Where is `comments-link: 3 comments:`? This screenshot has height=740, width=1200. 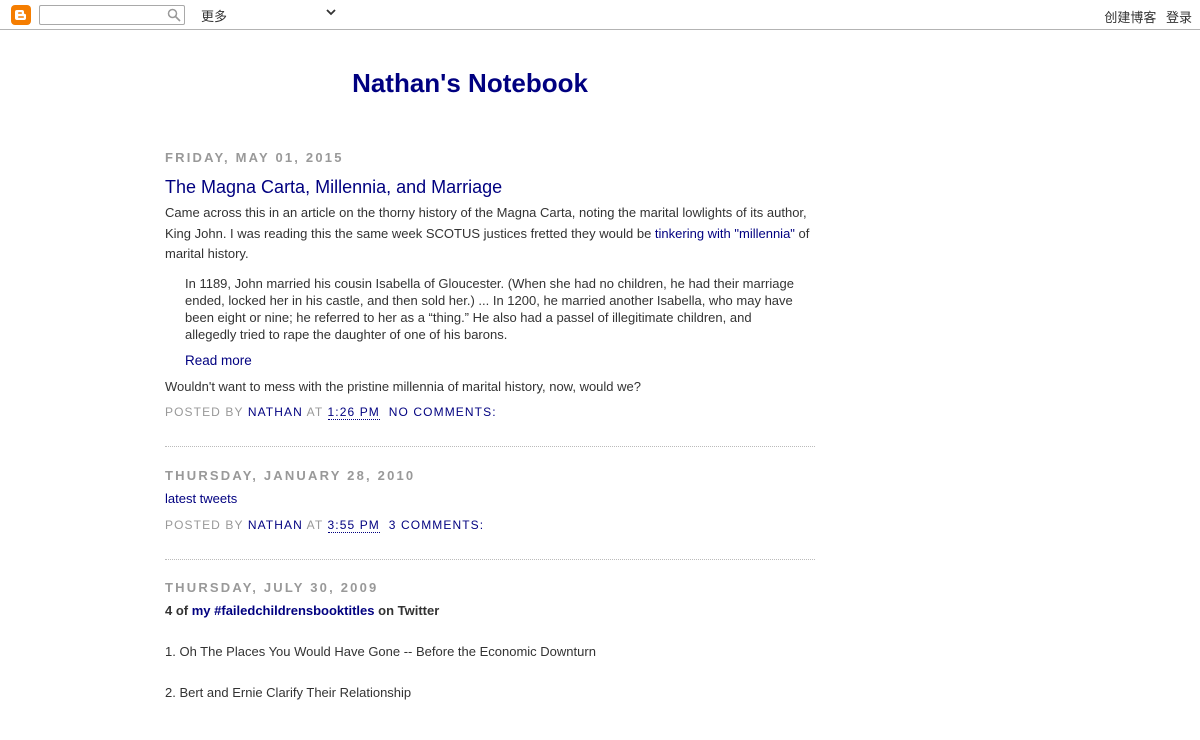
comments-link: 3 comments: is located at coordinates (436, 525).